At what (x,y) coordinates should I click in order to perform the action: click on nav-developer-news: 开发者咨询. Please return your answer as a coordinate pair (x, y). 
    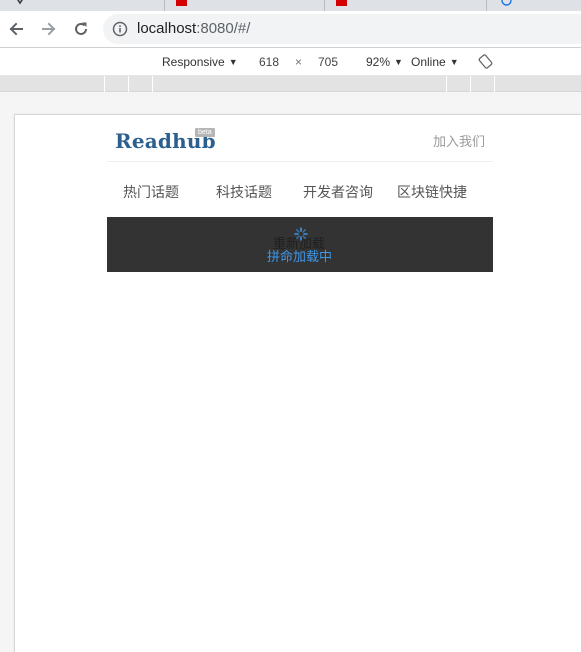
    Looking at the image, I should click on (338, 192).